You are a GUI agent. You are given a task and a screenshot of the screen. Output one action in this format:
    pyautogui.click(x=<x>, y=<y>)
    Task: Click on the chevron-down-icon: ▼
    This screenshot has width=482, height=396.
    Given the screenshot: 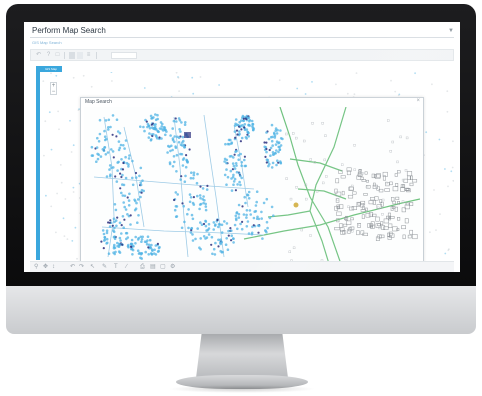 What is the action you would take?
    pyautogui.click(x=451, y=31)
    